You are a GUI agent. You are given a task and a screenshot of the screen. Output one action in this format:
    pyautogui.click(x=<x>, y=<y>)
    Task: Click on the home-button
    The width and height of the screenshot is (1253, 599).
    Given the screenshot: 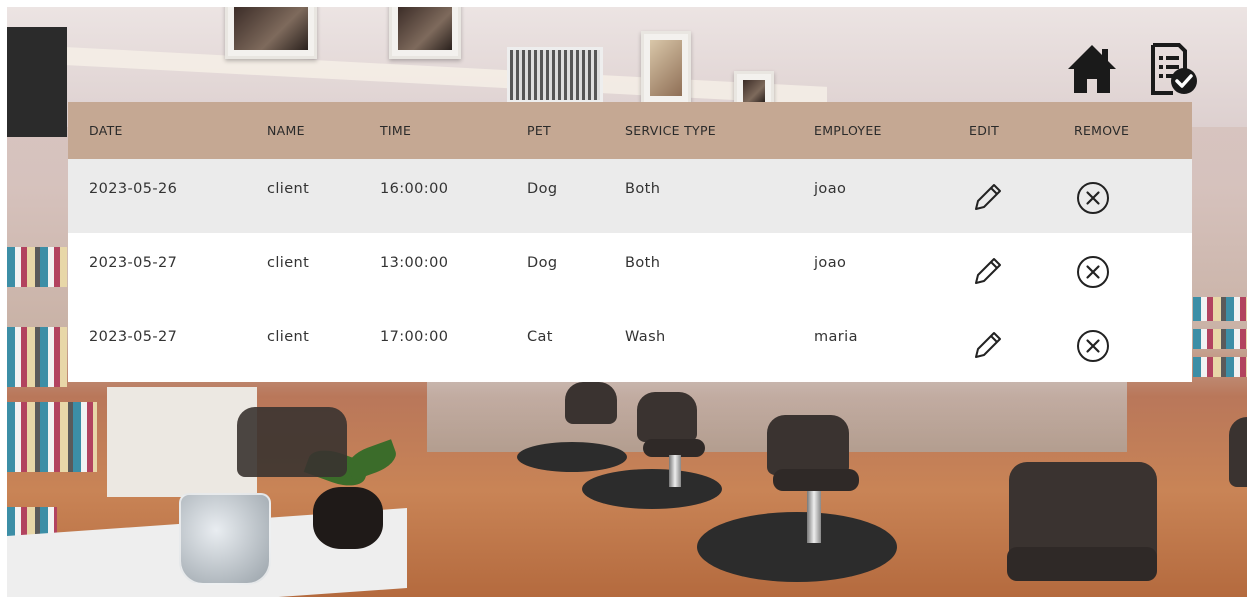 What is the action you would take?
    pyautogui.click(x=1092, y=69)
    